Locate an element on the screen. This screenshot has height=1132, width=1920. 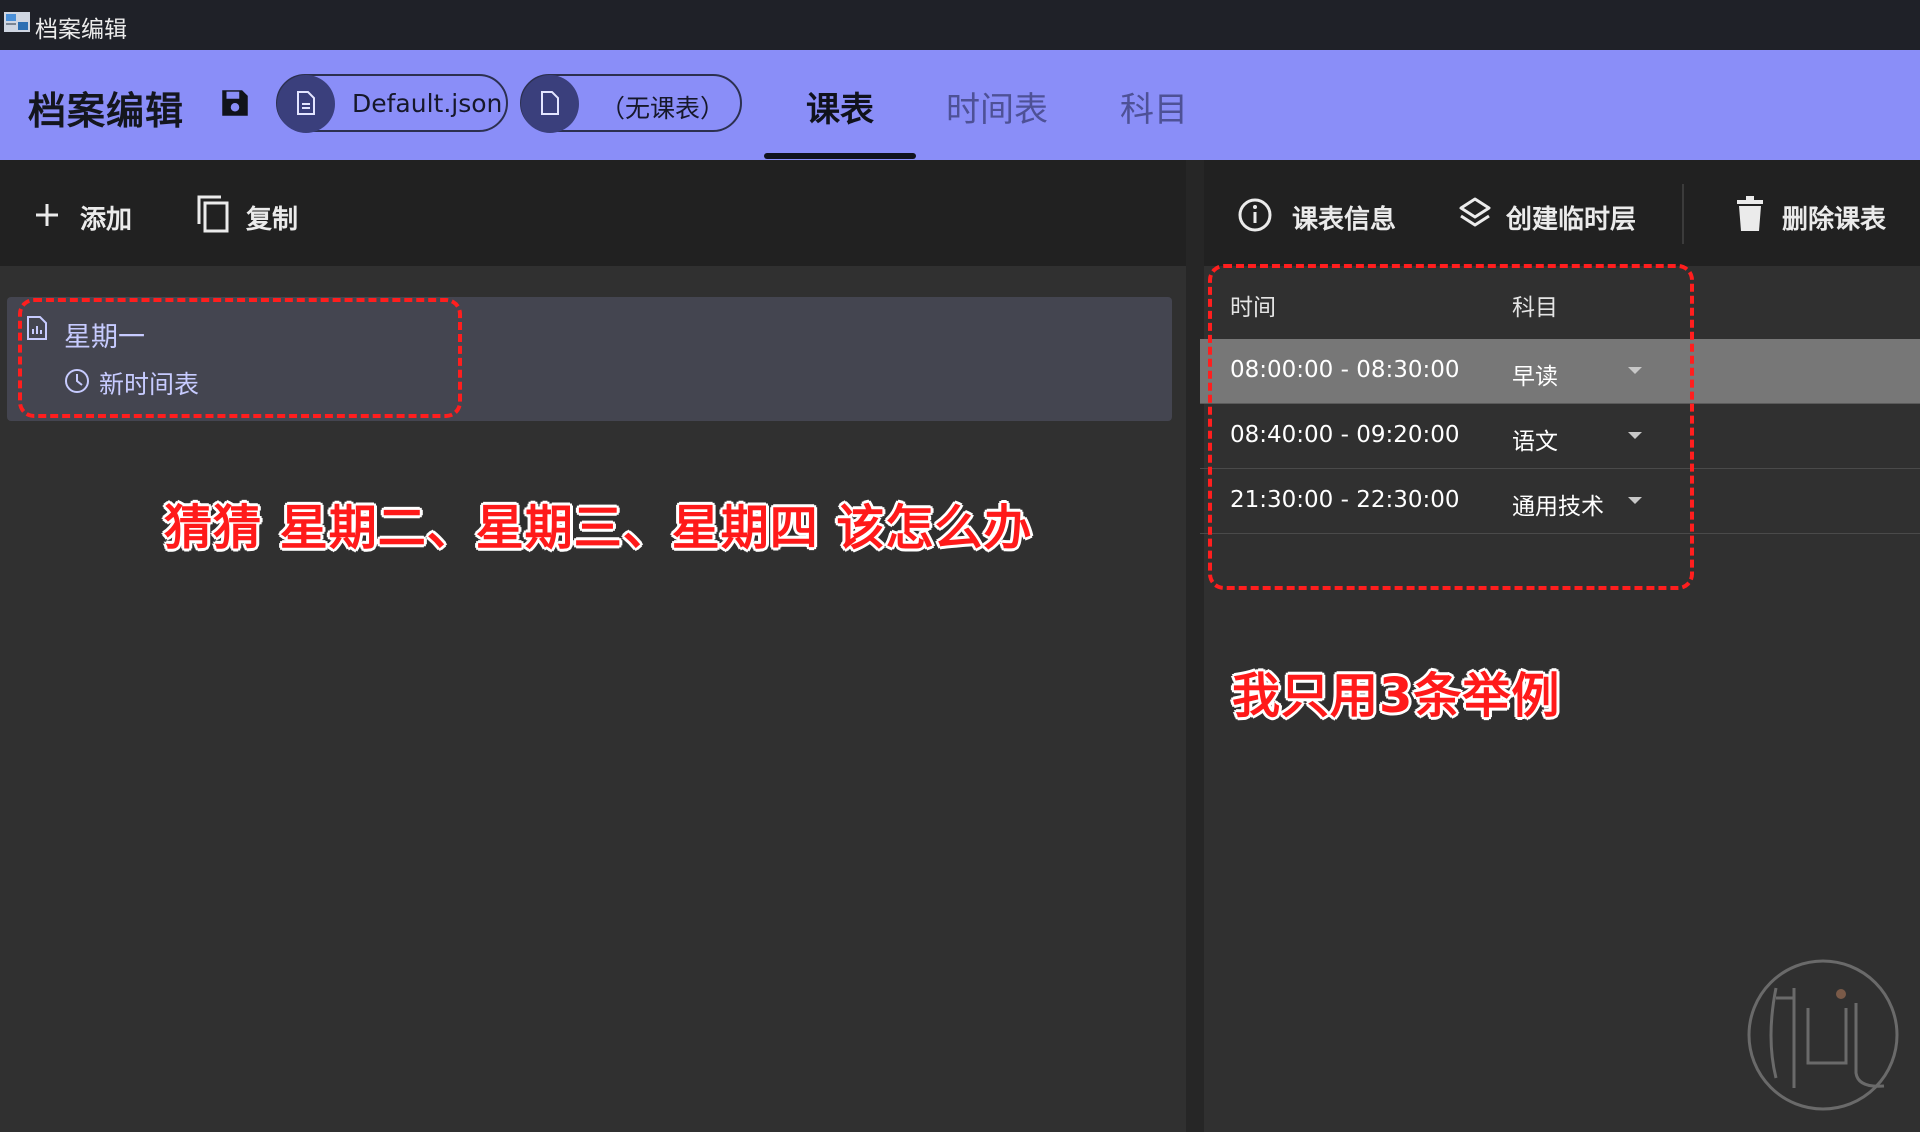
classplan-chip-label: （无课表） is located at coordinates (663, 108).